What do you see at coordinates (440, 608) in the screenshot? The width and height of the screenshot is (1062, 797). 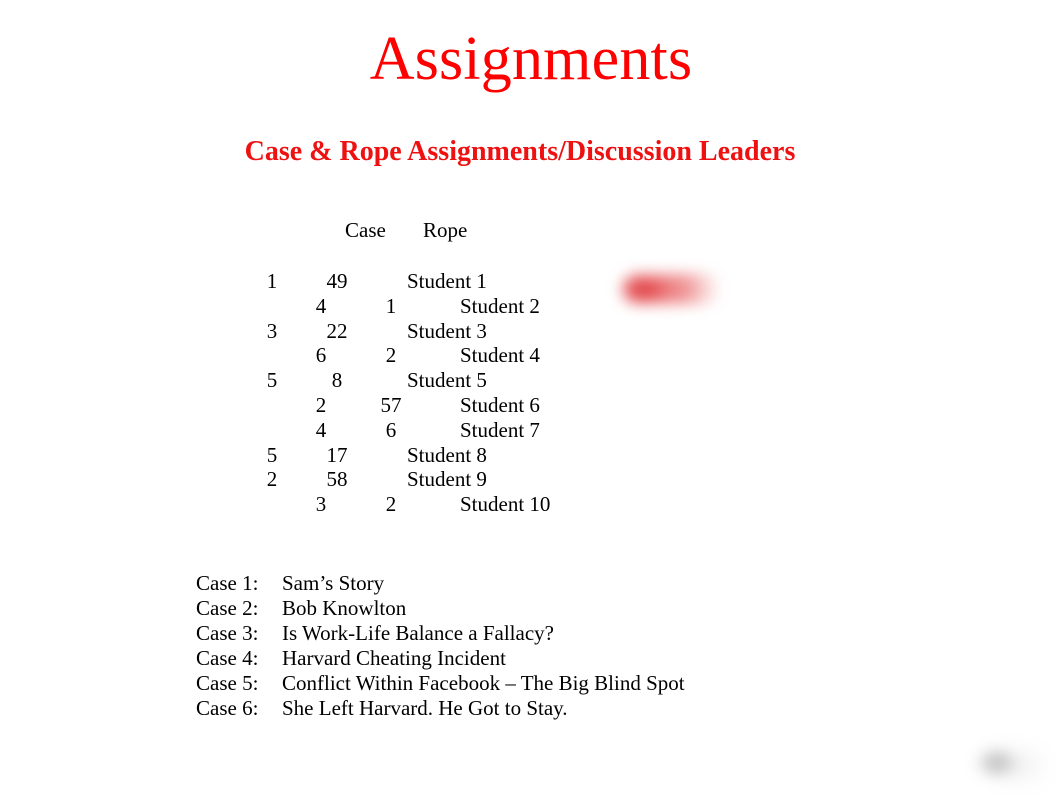 I see `case-legend-item: Case 2: Bob Knowlton` at bounding box center [440, 608].